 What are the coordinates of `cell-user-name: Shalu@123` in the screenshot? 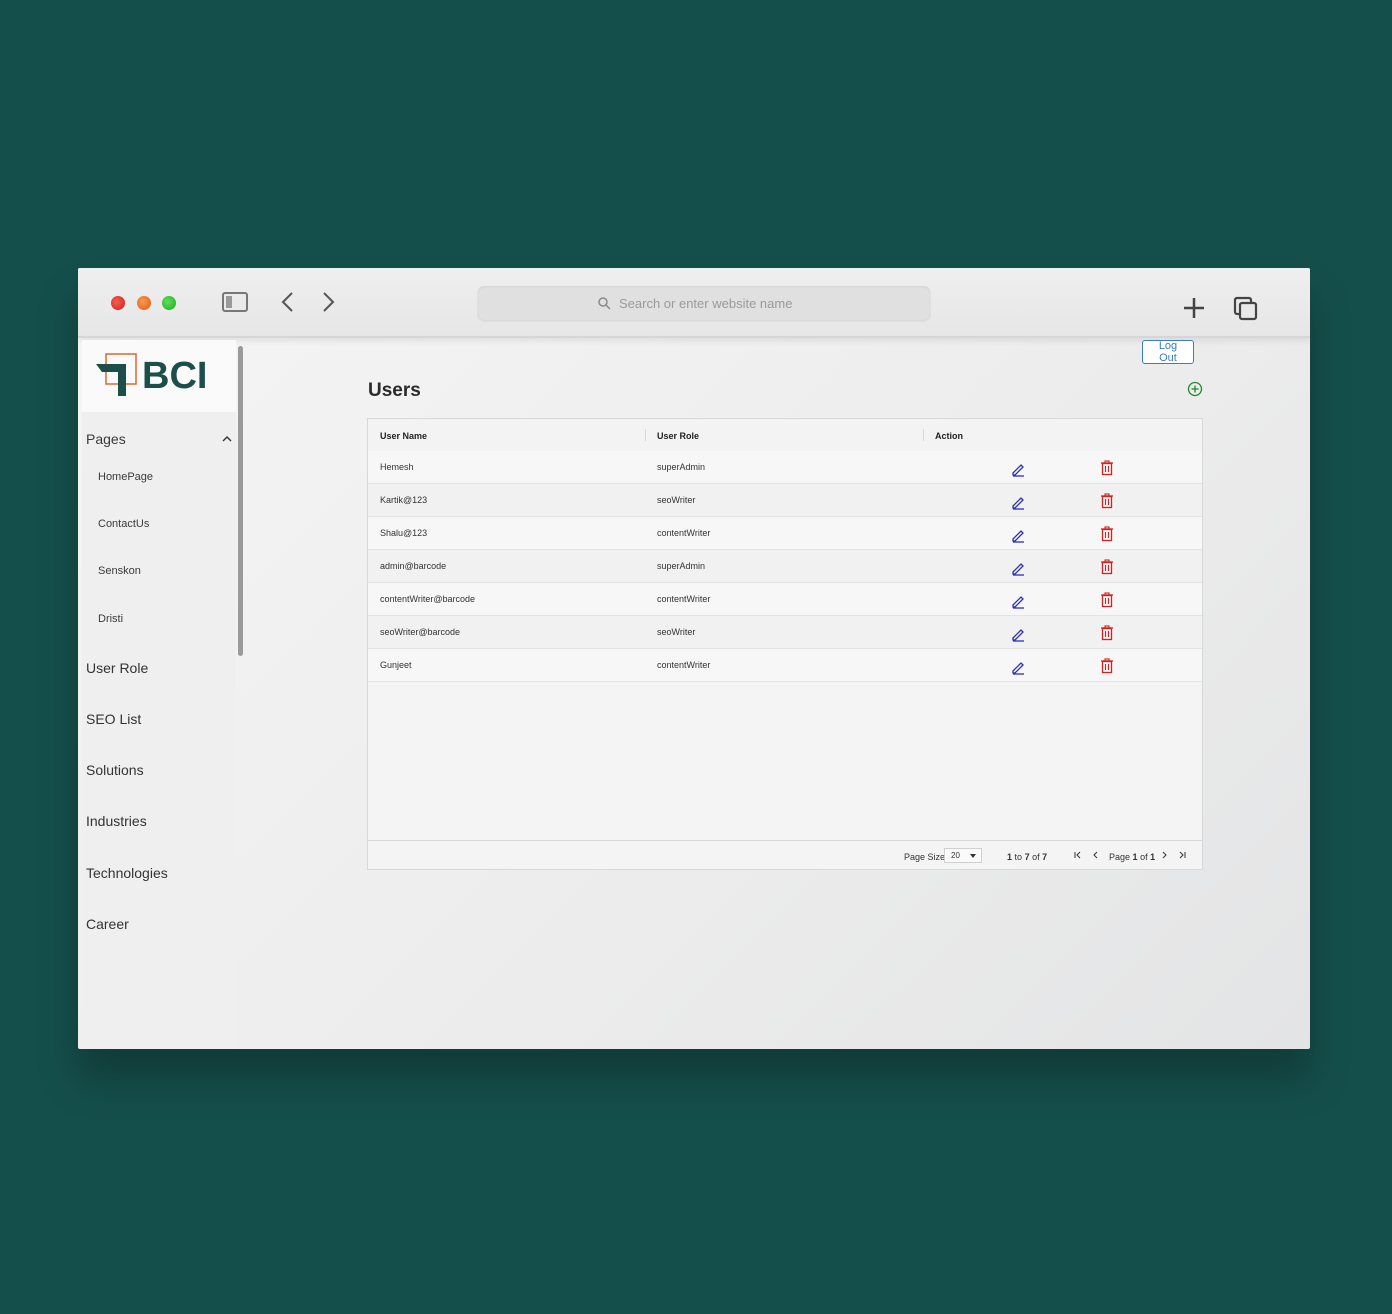 It's located at (404, 533).